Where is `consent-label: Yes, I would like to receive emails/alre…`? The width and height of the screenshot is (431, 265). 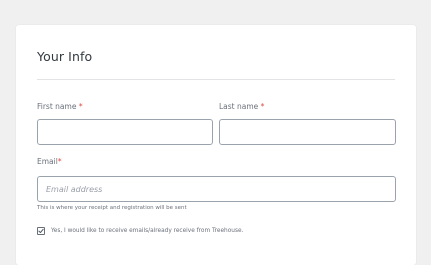 consent-label: Yes, I would like to receive emails/alre… is located at coordinates (147, 231).